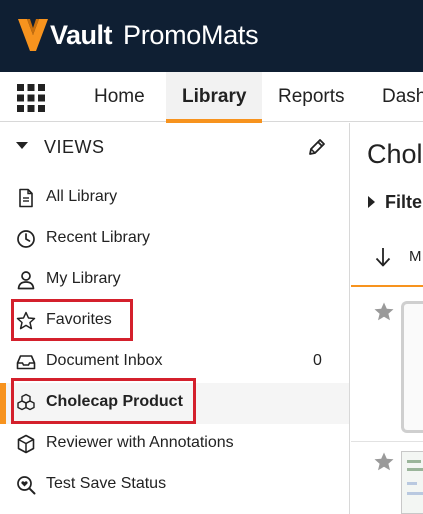 This screenshot has width=423, height=514. Describe the element at coordinates (26, 239) in the screenshot. I see `clock-icon` at that location.